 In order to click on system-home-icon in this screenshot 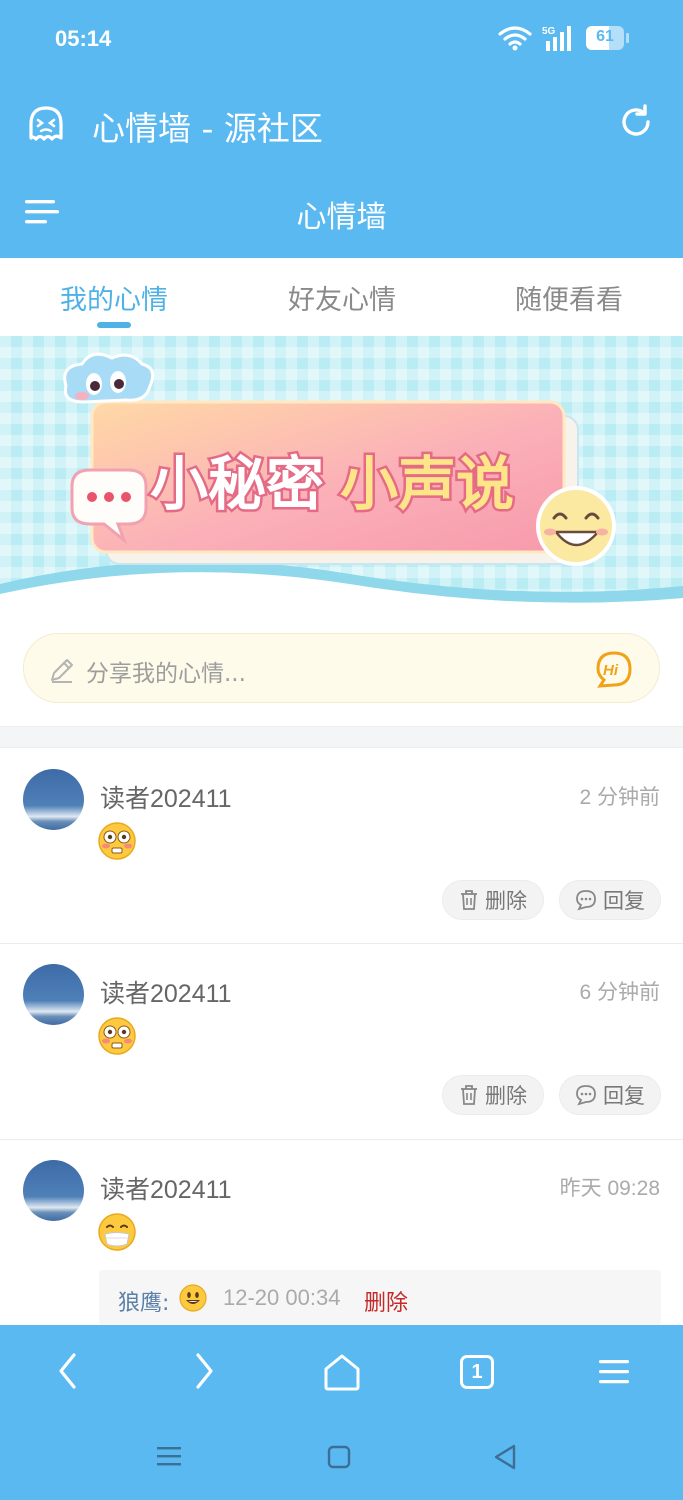, I will do `click(339, 1457)`.